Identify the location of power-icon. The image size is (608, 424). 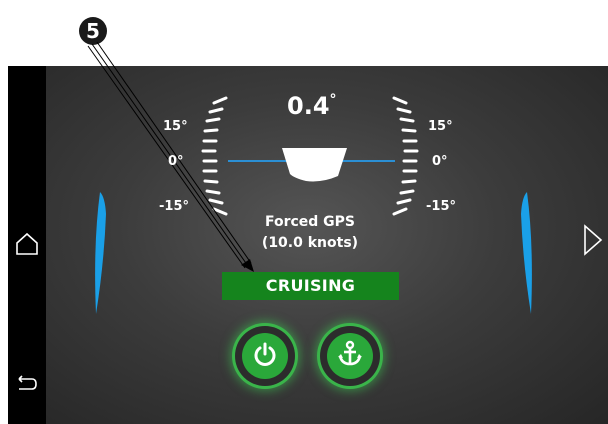
(265, 356).